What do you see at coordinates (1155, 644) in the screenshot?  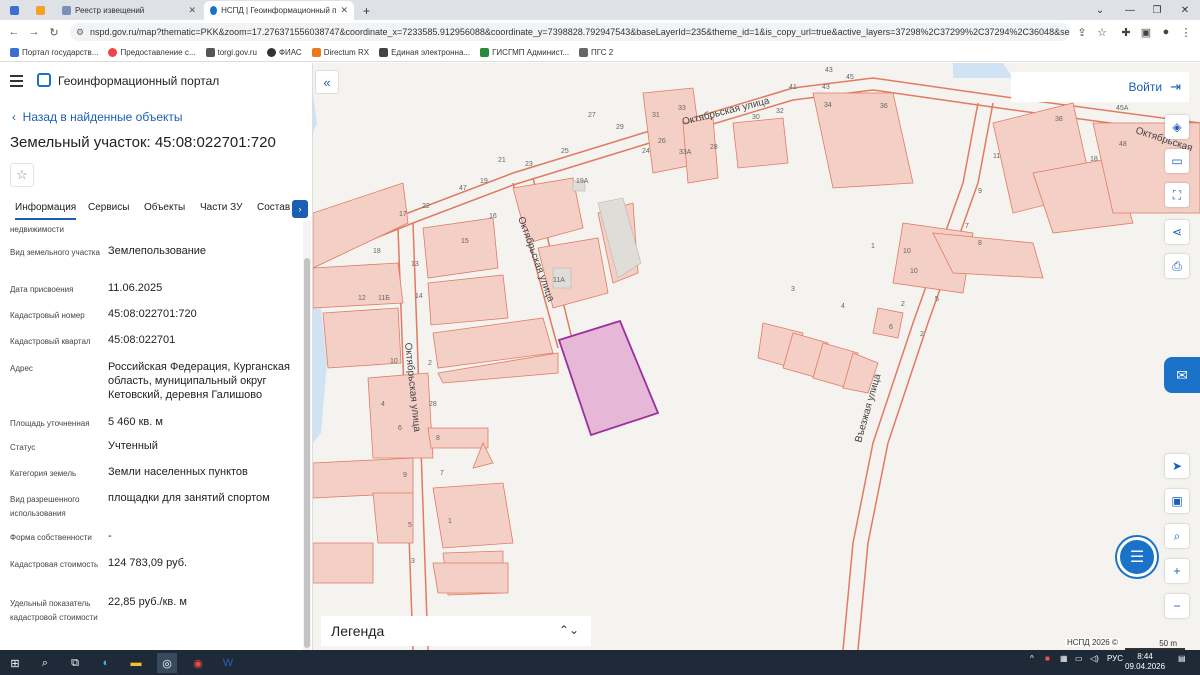 I see `scale-bar: 50 m` at bounding box center [1155, 644].